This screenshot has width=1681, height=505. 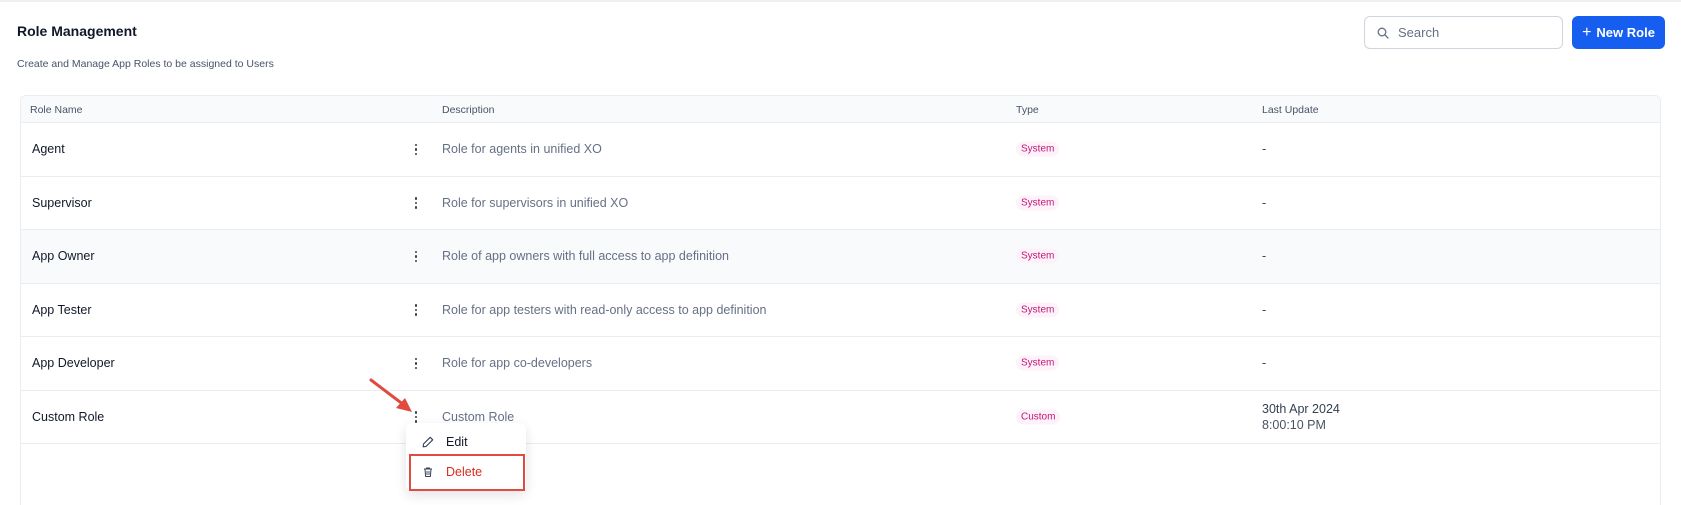 I want to click on table-header: Role Name Description Type Last Update, so click(x=840, y=109).